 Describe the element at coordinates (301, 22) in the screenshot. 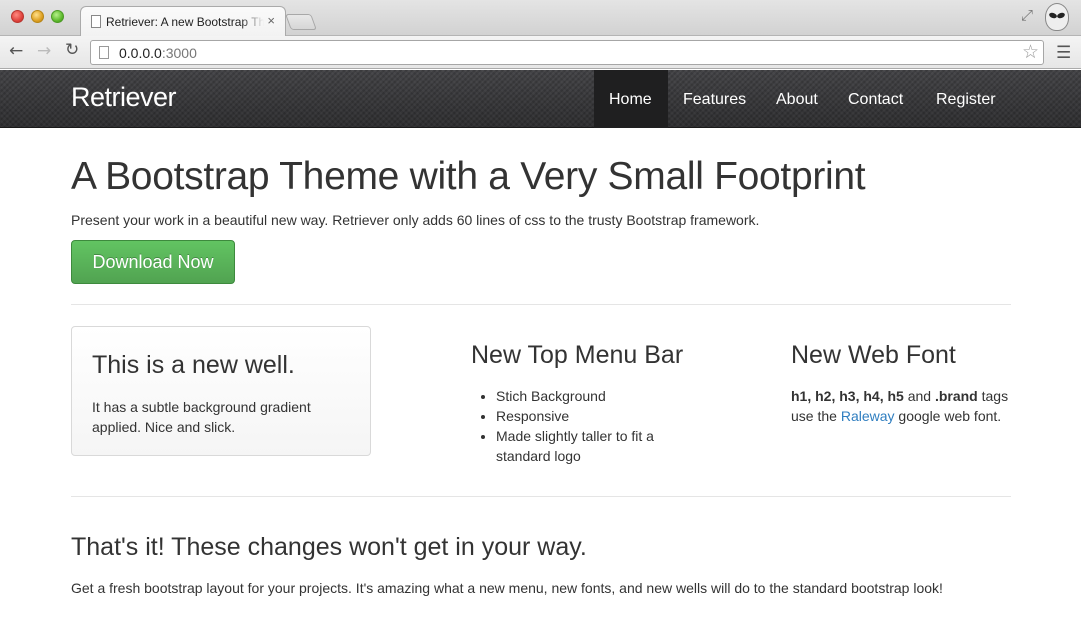

I see `new-tab-button` at that location.